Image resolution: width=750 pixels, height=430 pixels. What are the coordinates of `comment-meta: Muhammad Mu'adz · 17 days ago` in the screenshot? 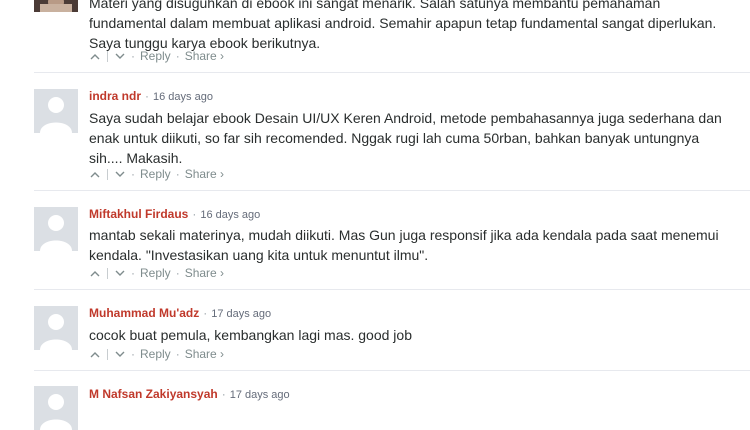 It's located at (180, 313).